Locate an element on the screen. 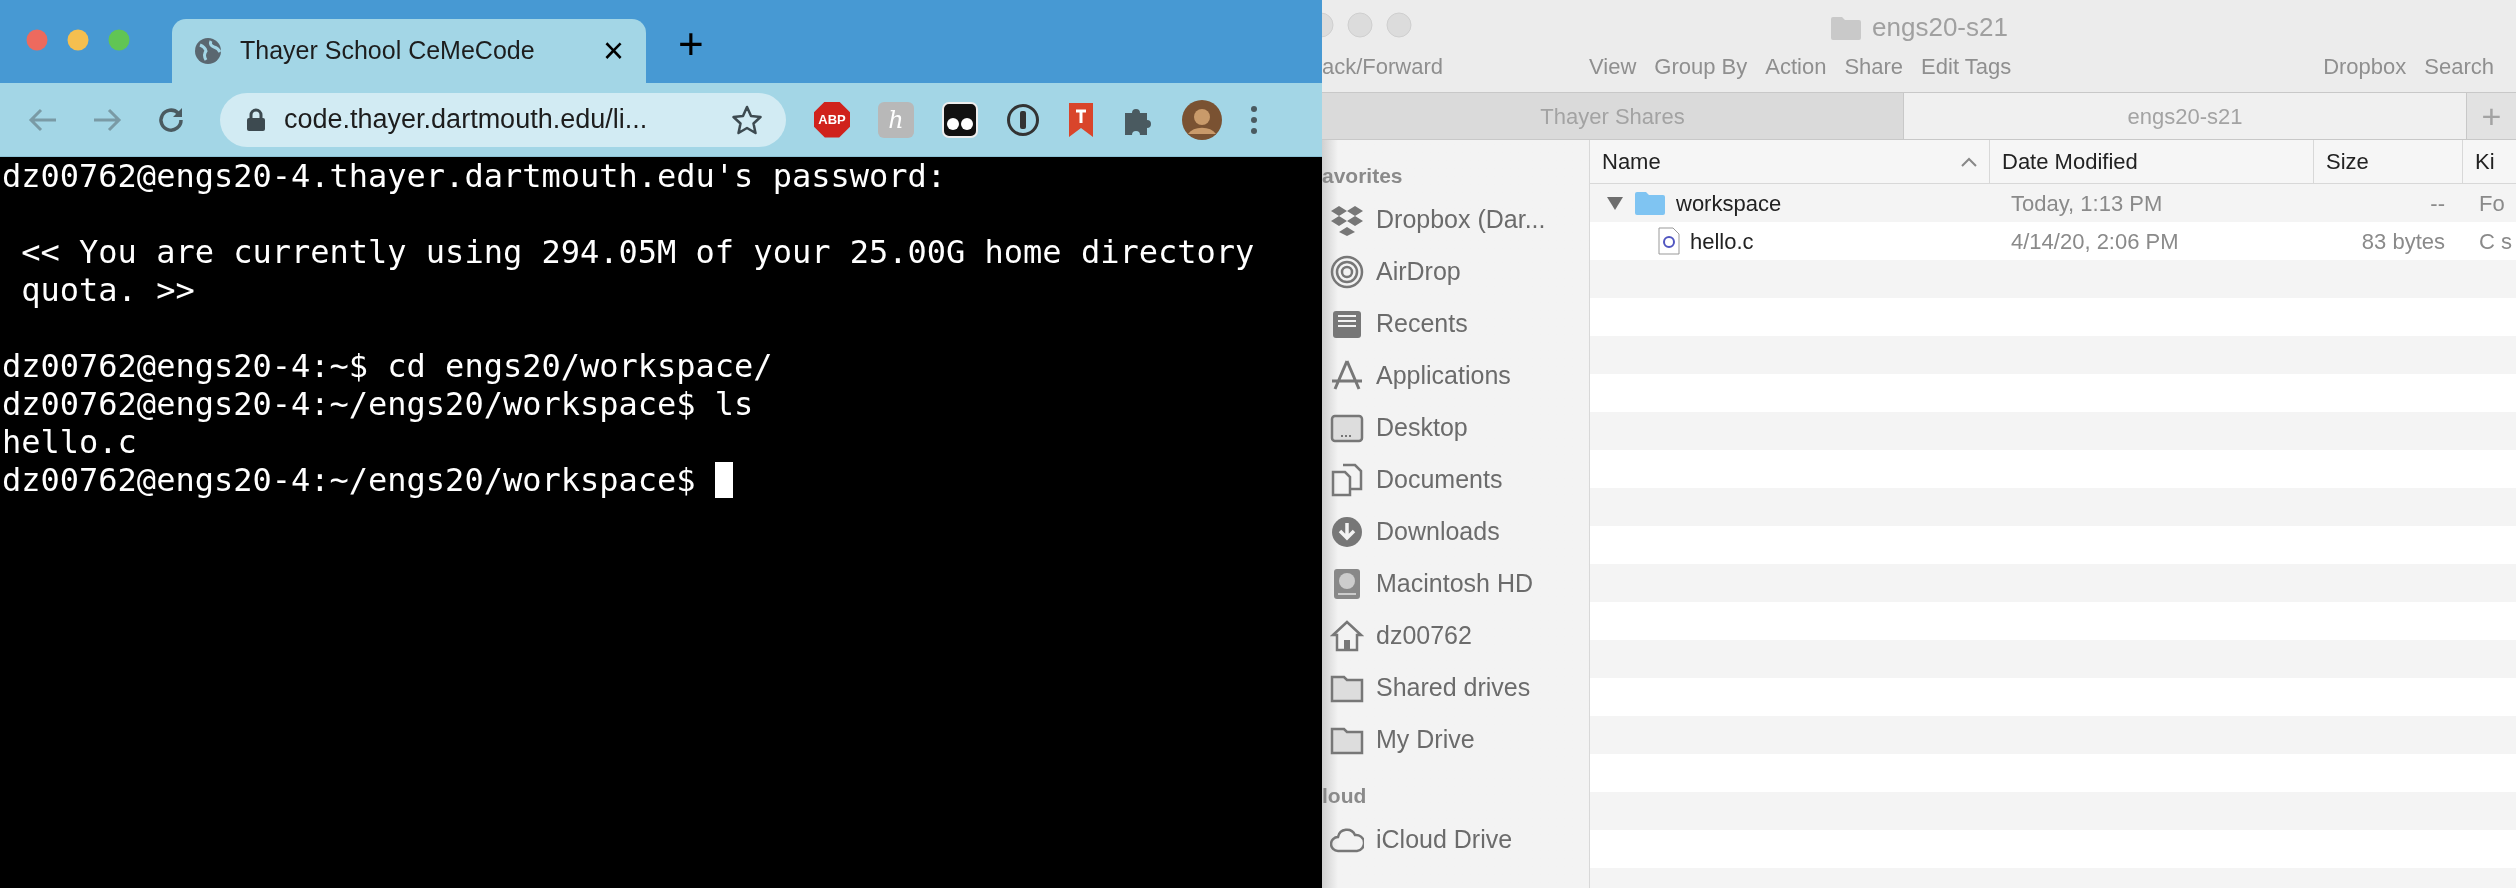 The height and width of the screenshot is (888, 2516). sidebar-heading: loud is located at coordinates (1345, 796).